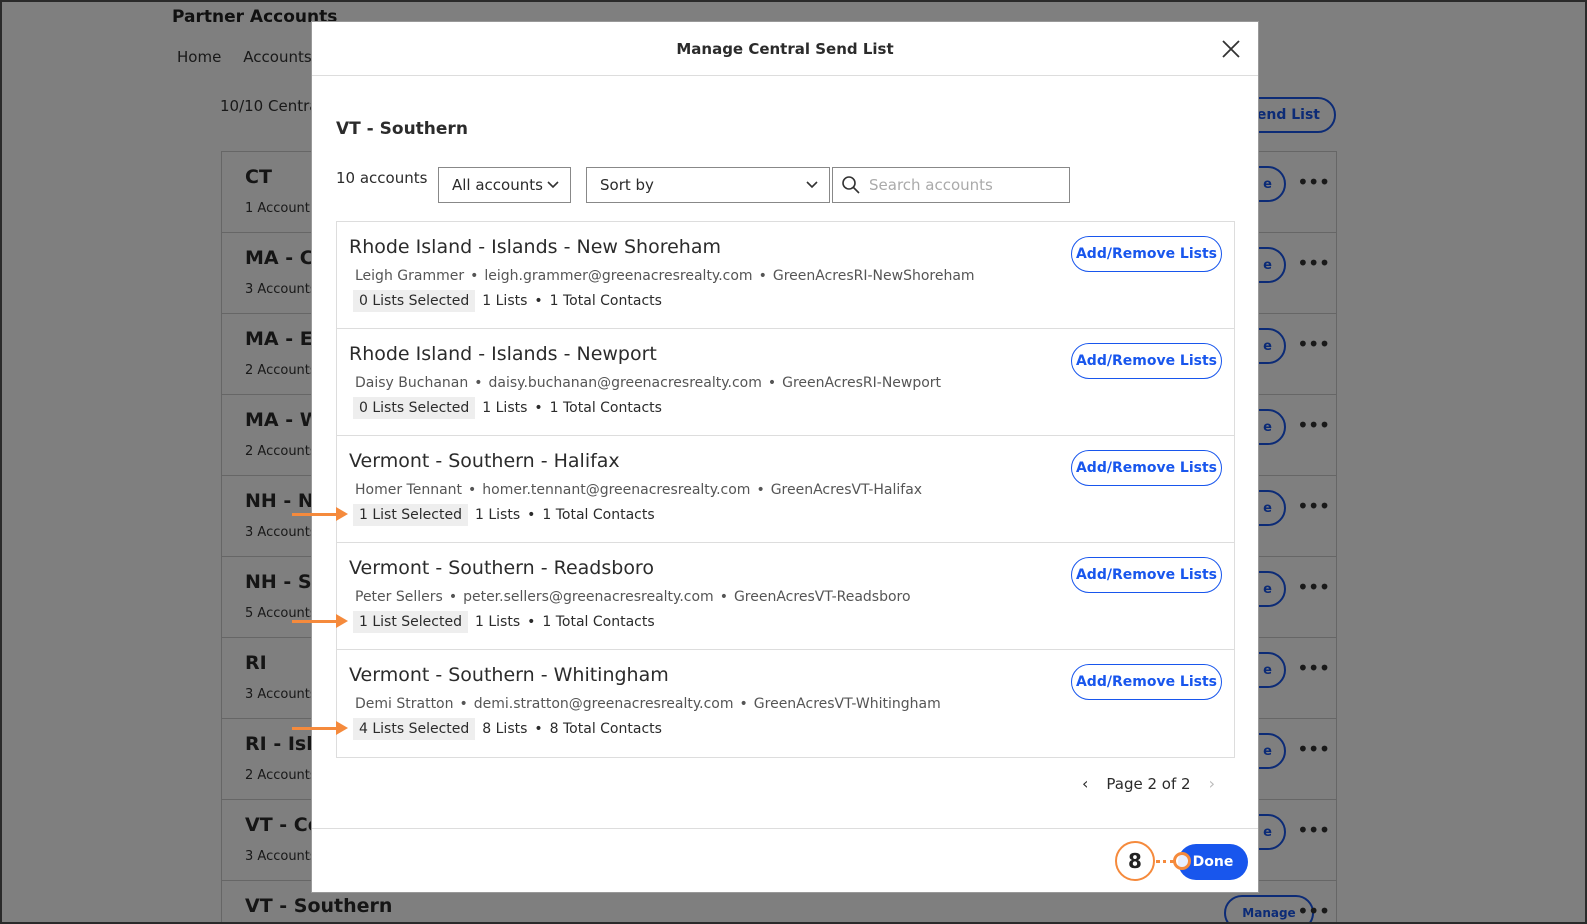  I want to click on contact-name: Leigh Grammer, so click(410, 276).